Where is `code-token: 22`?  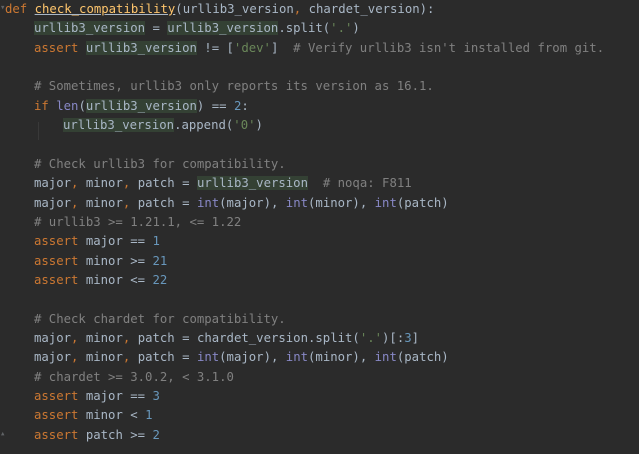 code-token: 22 is located at coordinates (160, 279).